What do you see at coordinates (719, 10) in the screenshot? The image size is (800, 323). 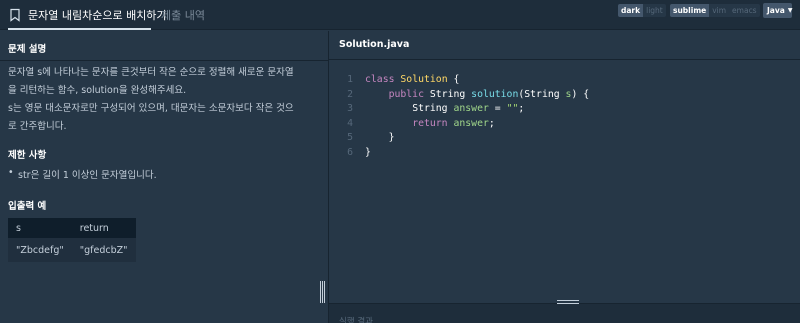 I see `keymap-vim-button: vim` at bounding box center [719, 10].